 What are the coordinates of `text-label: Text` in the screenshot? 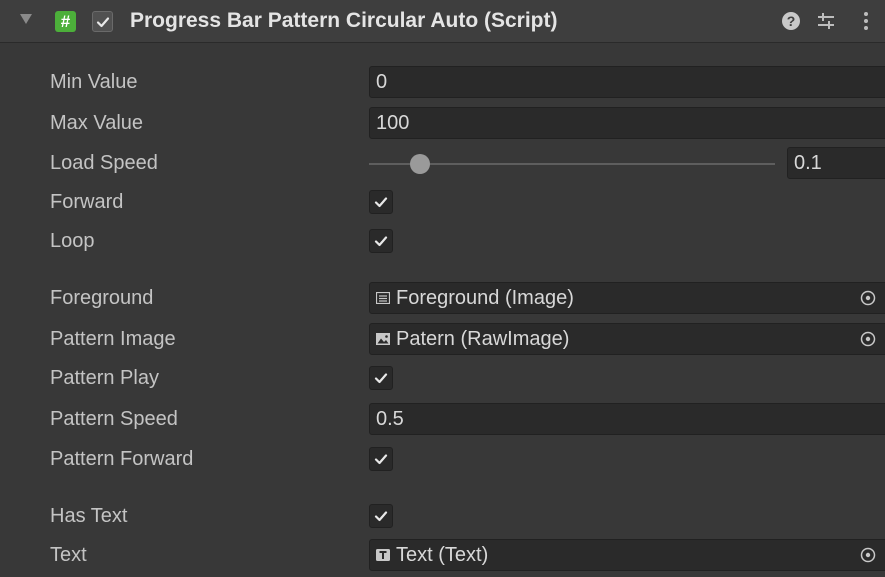 It's located at (68, 555).